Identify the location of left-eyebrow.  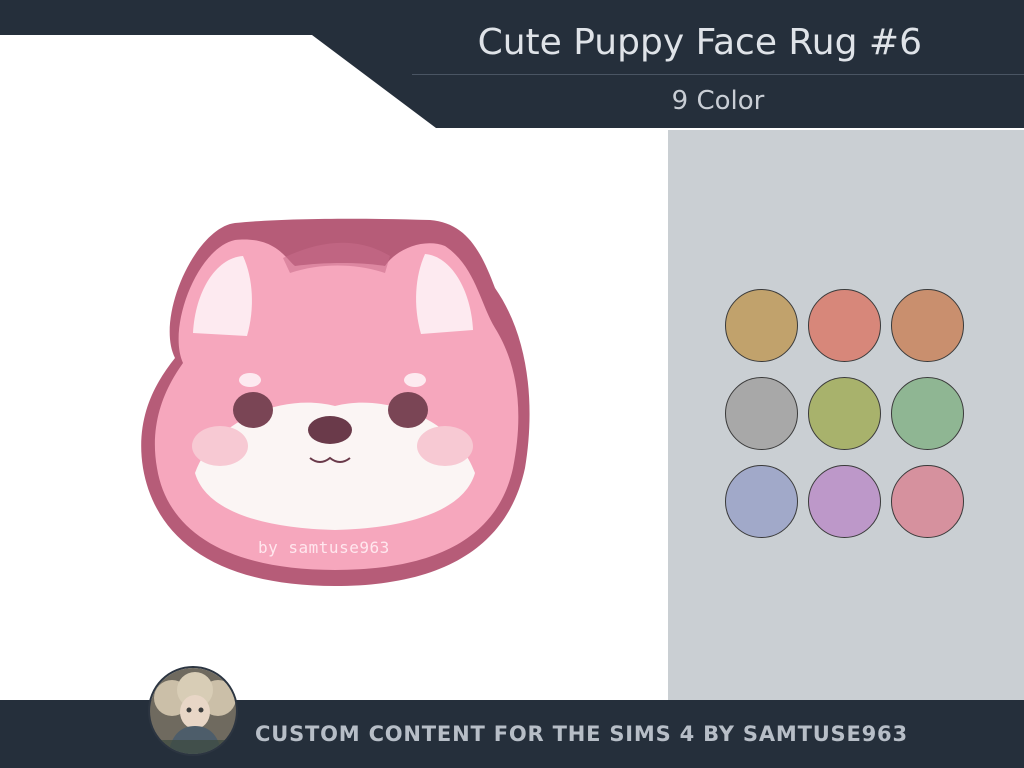
(250, 380).